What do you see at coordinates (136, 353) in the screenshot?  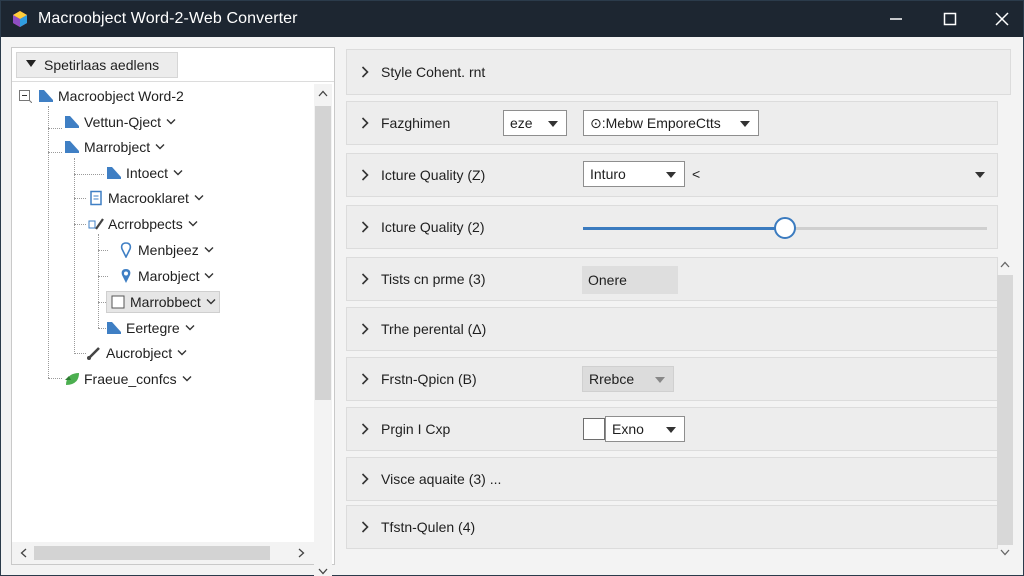 I see `tree-item: Aucrobject` at bounding box center [136, 353].